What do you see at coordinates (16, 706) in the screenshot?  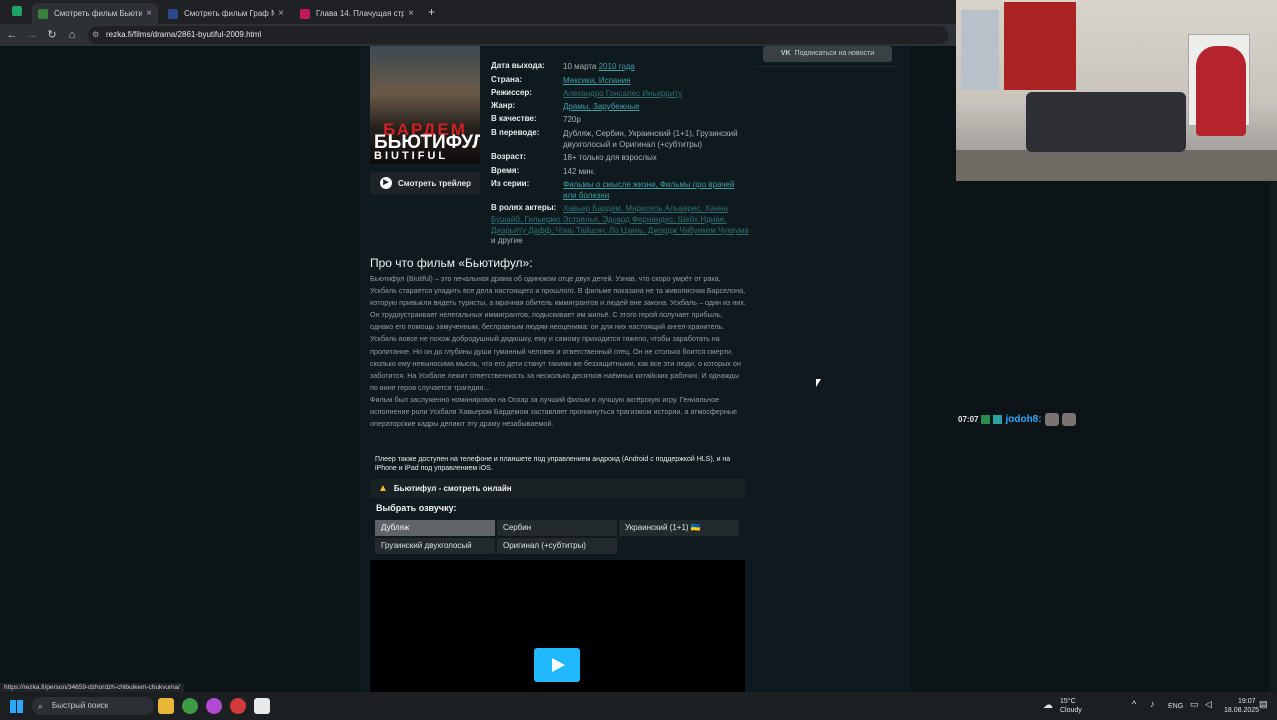 I see `windows-start-icon` at bounding box center [16, 706].